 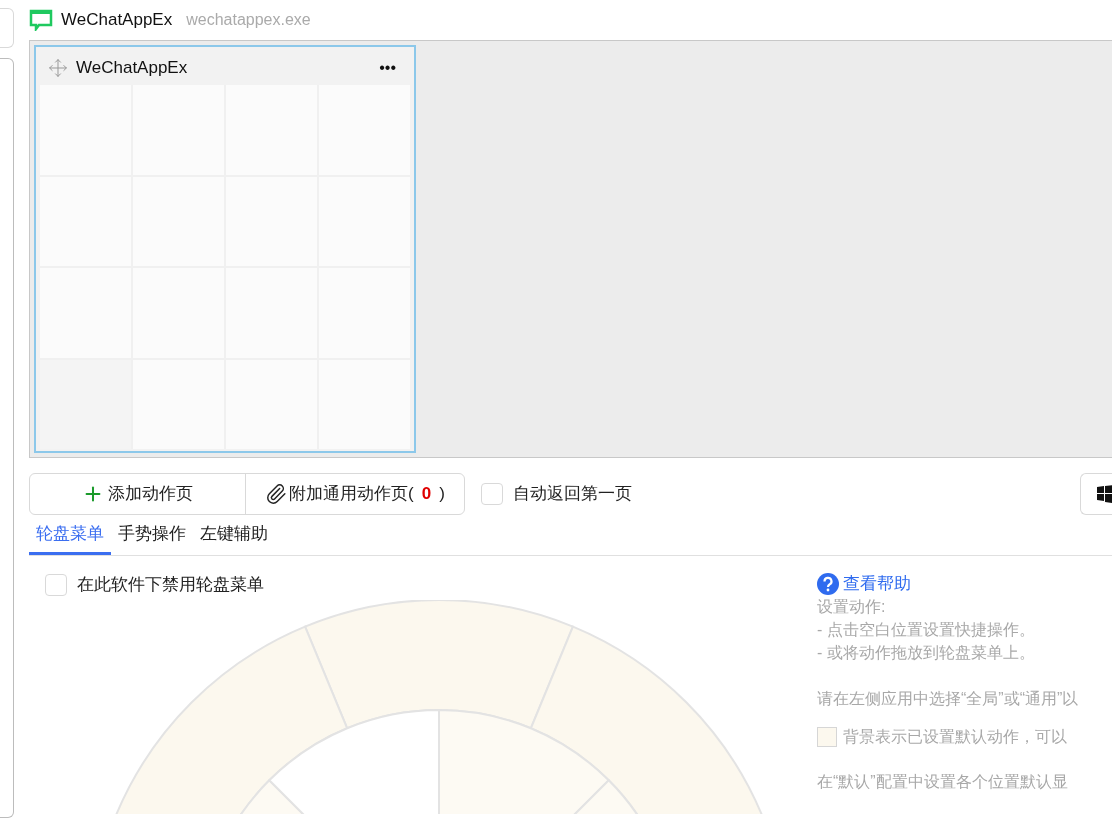 What do you see at coordinates (572, 494) in the screenshot?
I see `auto-return-label: 自动返回第一页` at bounding box center [572, 494].